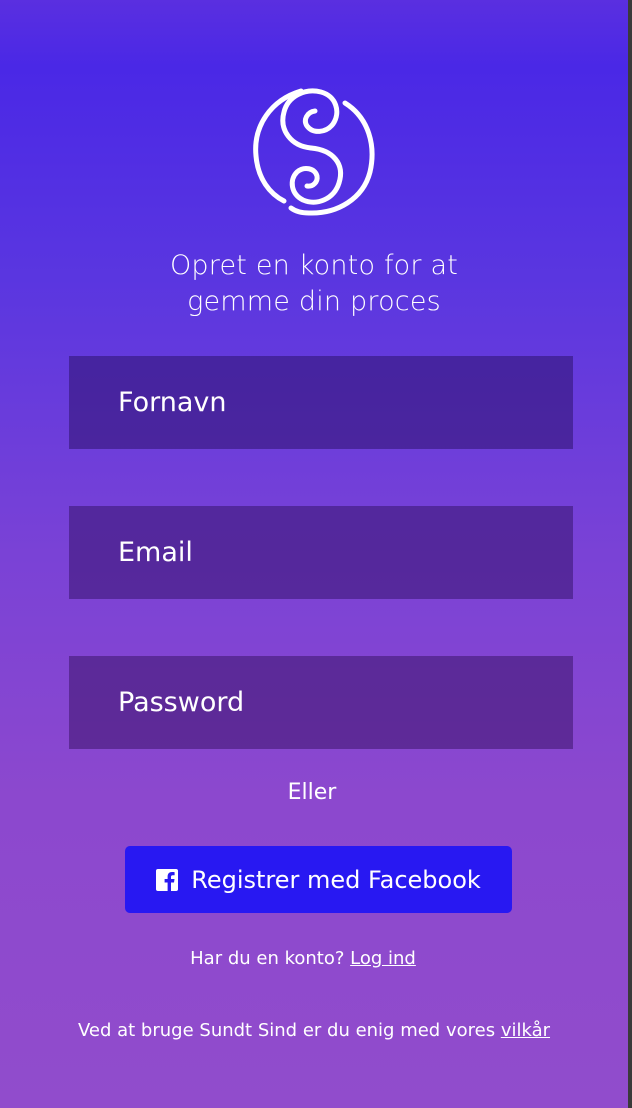 The height and width of the screenshot is (1108, 632). I want to click on password-placeholder: Password, so click(181, 702).